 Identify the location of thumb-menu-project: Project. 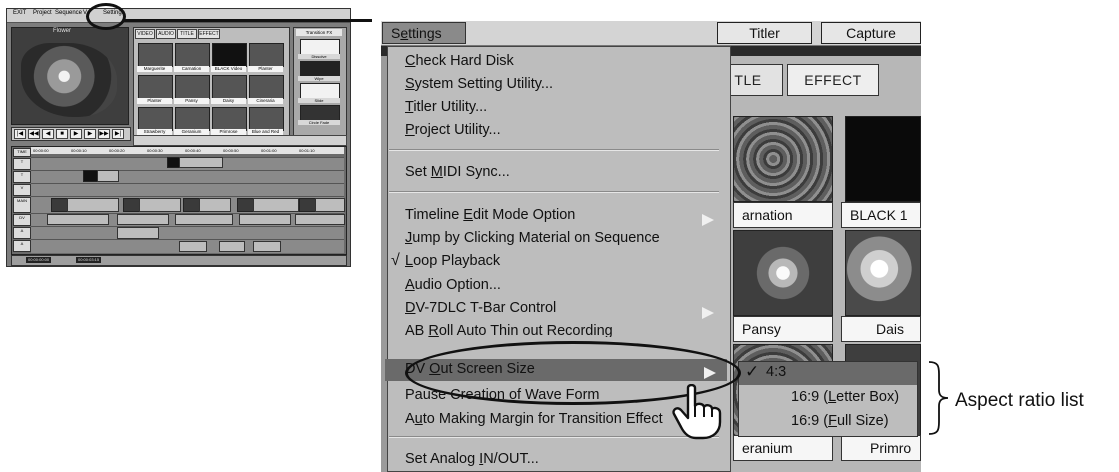
(42, 13).